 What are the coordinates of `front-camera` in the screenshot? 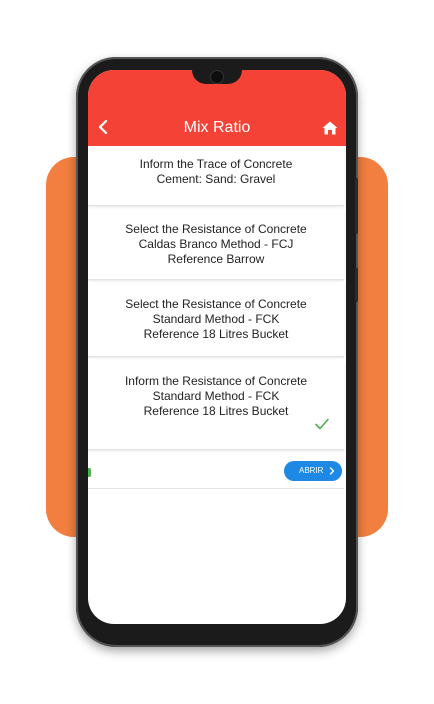 It's located at (217, 77).